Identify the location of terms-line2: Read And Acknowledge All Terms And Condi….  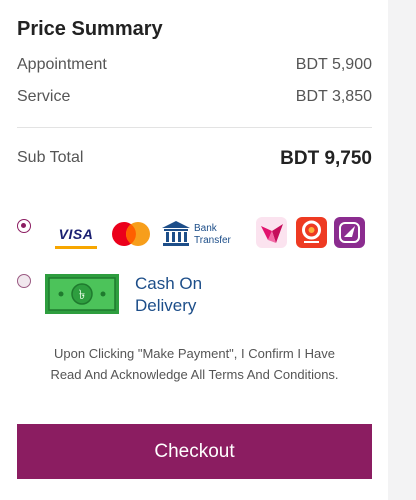
(194, 374).